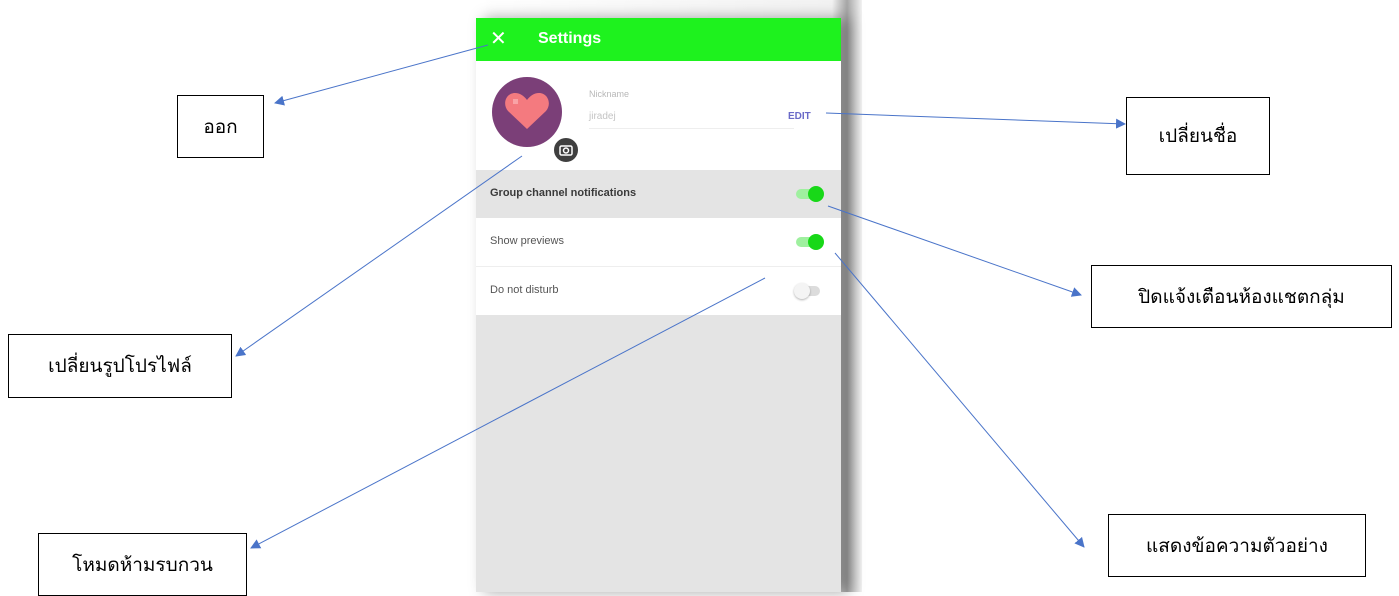 The height and width of the screenshot is (596, 1399). I want to click on arrow-exit, so click(381, 75).